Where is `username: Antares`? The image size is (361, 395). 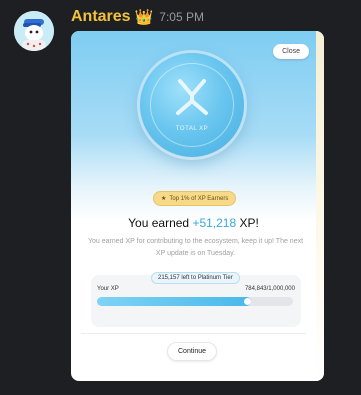
username: Antares is located at coordinates (101, 17).